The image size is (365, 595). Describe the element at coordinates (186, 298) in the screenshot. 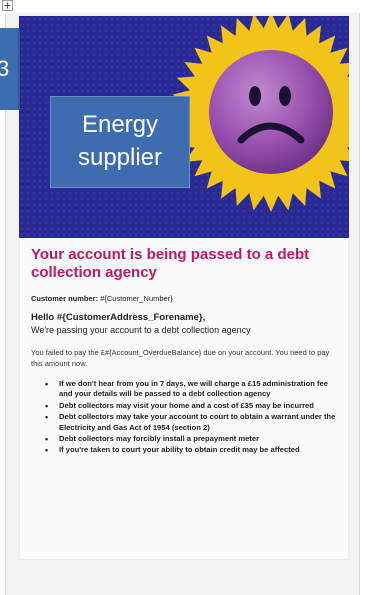

I see `customer-number-line: Customer number: #{Customer_Number}` at that location.